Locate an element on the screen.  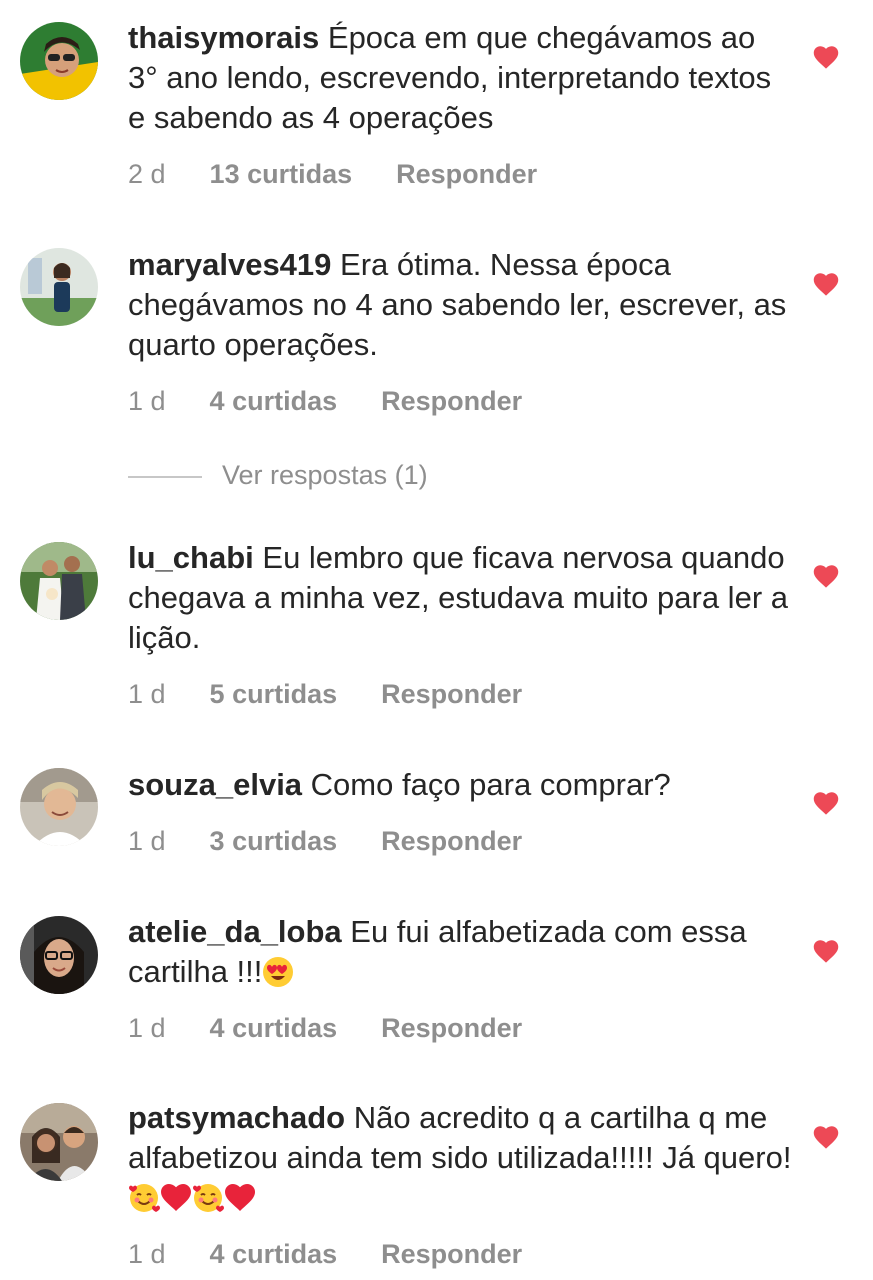
comment-username: thaisymorais is located at coordinates (223, 37).